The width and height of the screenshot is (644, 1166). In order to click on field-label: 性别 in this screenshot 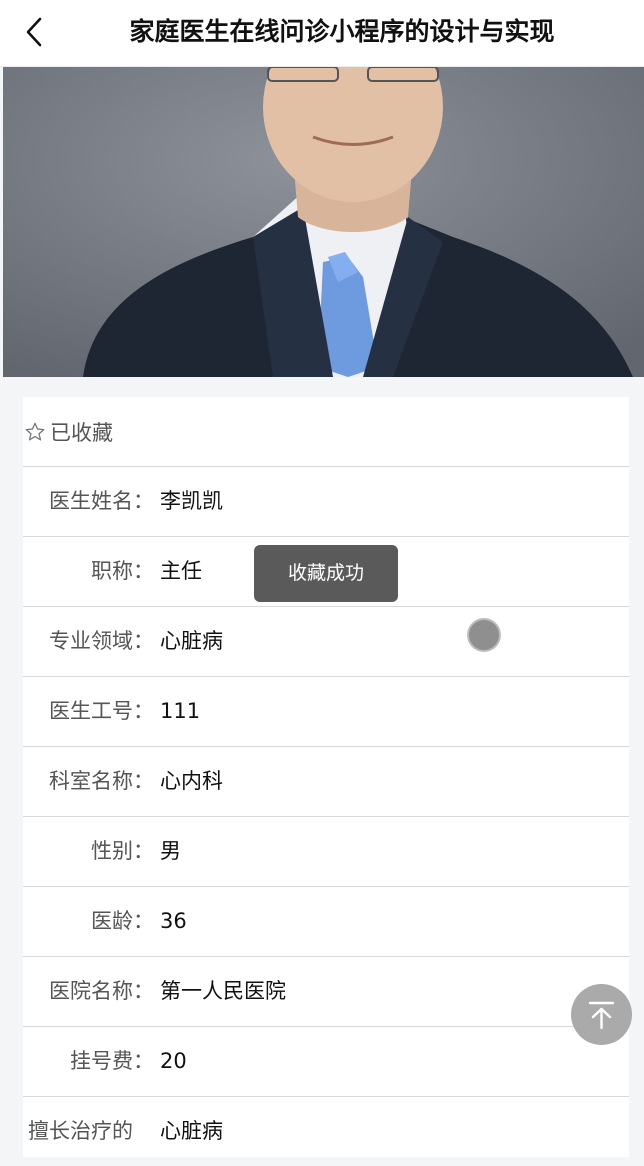, I will do `click(112, 851)`.